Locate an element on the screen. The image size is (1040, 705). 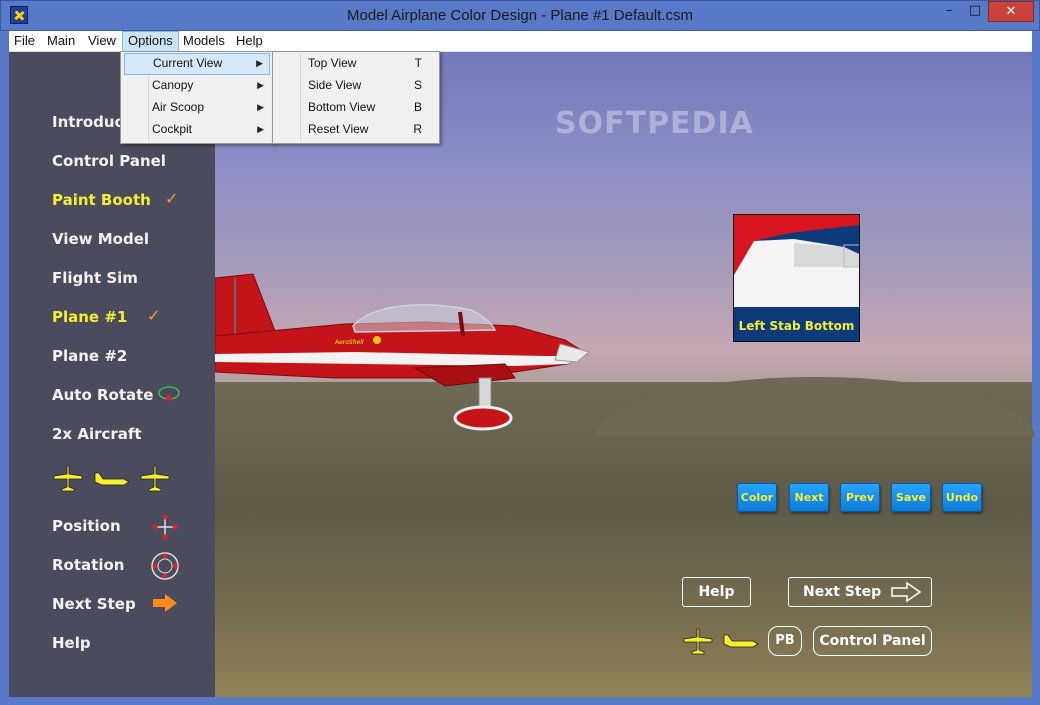
swatch-label: Left Stab Bottom is located at coordinates (796, 326).